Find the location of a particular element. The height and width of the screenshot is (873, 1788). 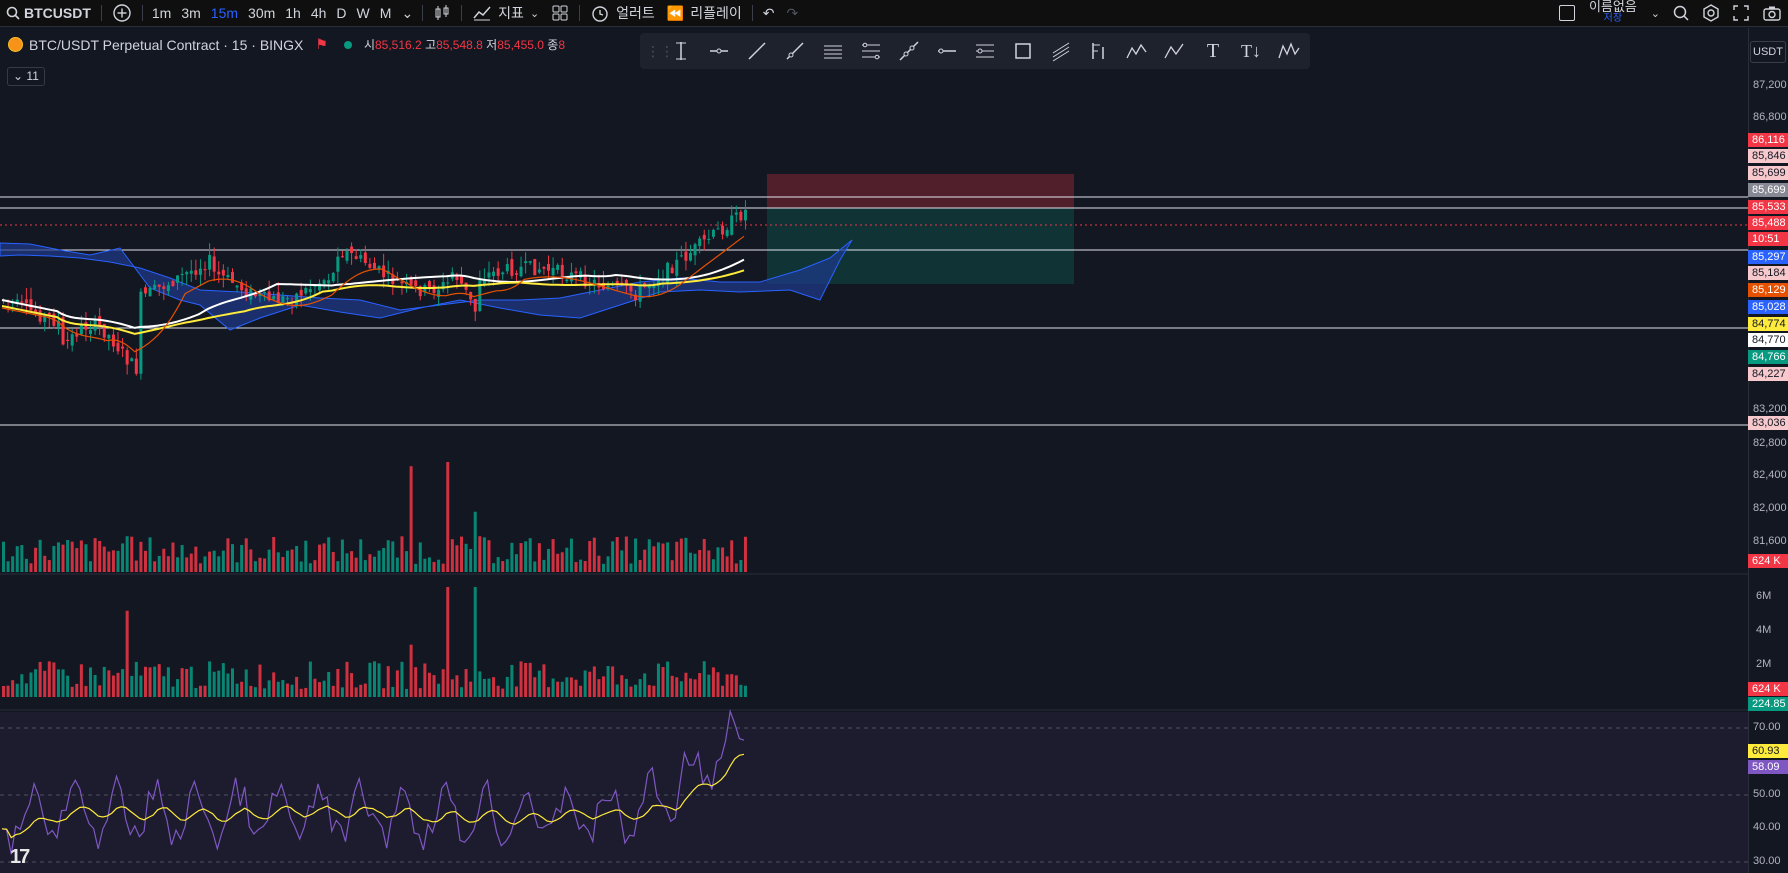

close-value: 8 is located at coordinates (562, 45).